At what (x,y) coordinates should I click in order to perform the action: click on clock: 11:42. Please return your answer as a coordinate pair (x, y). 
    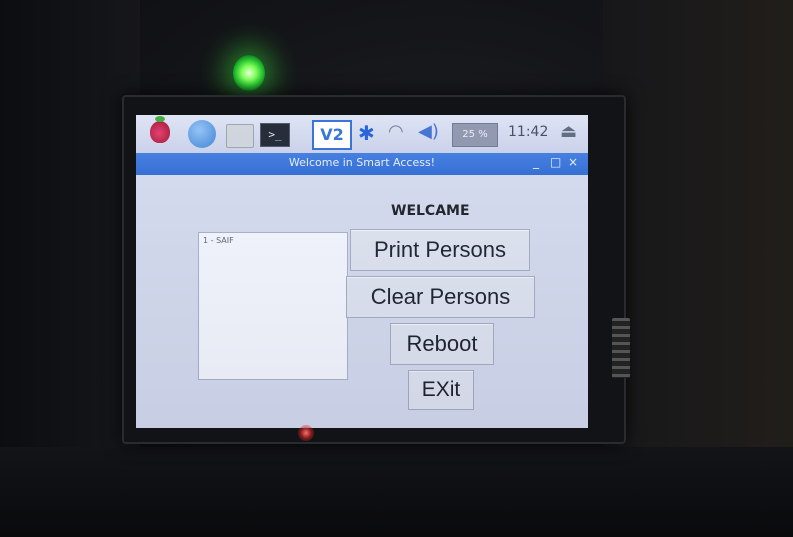
    Looking at the image, I should click on (528, 132).